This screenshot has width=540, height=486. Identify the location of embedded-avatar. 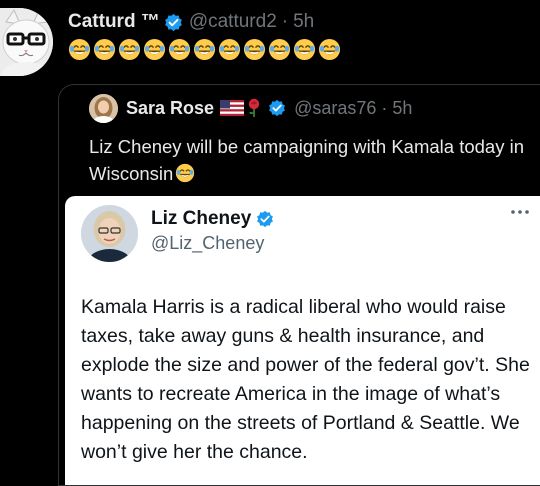
(109, 233).